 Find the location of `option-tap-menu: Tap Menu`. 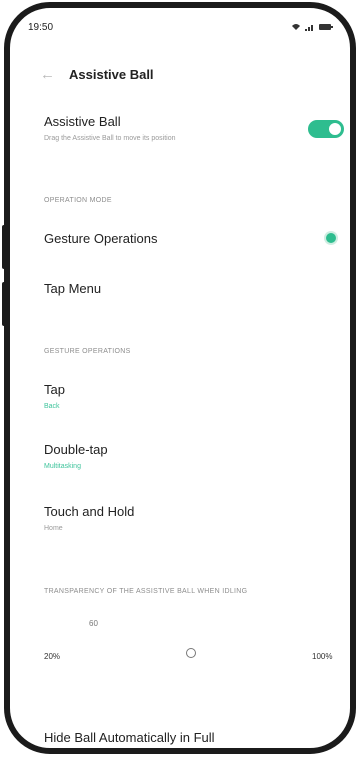

option-tap-menu: Tap Menu is located at coordinates (192, 288).